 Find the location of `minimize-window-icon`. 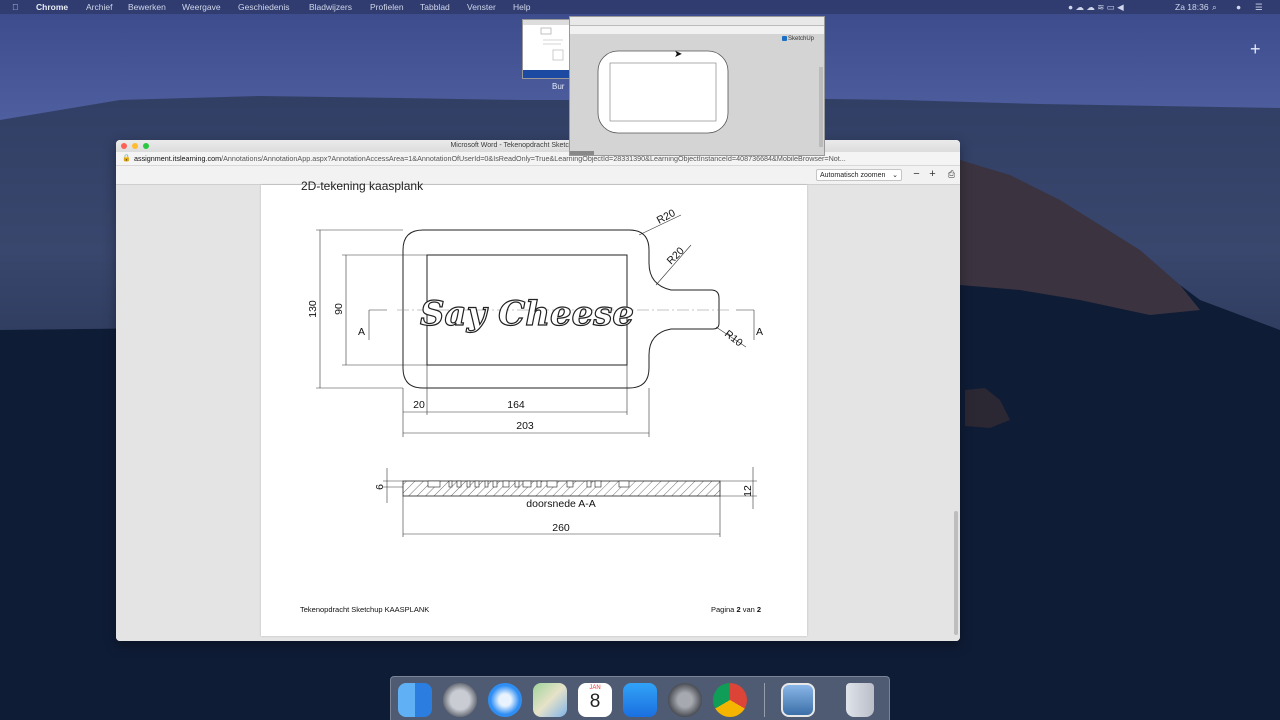

minimize-window-icon is located at coordinates (135, 146).